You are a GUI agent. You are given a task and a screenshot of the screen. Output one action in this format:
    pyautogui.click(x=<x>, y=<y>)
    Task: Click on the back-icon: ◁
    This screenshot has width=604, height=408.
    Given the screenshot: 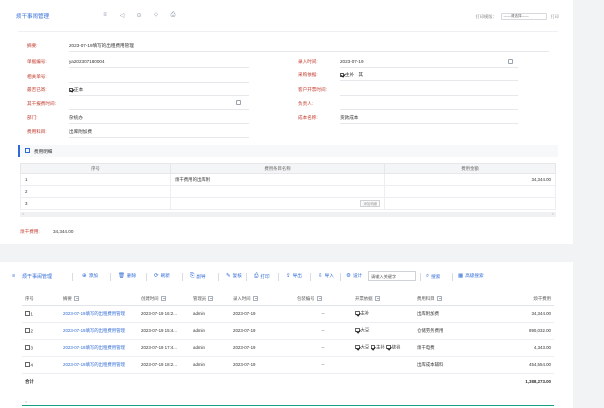 What is the action you would take?
    pyautogui.click(x=122, y=15)
    